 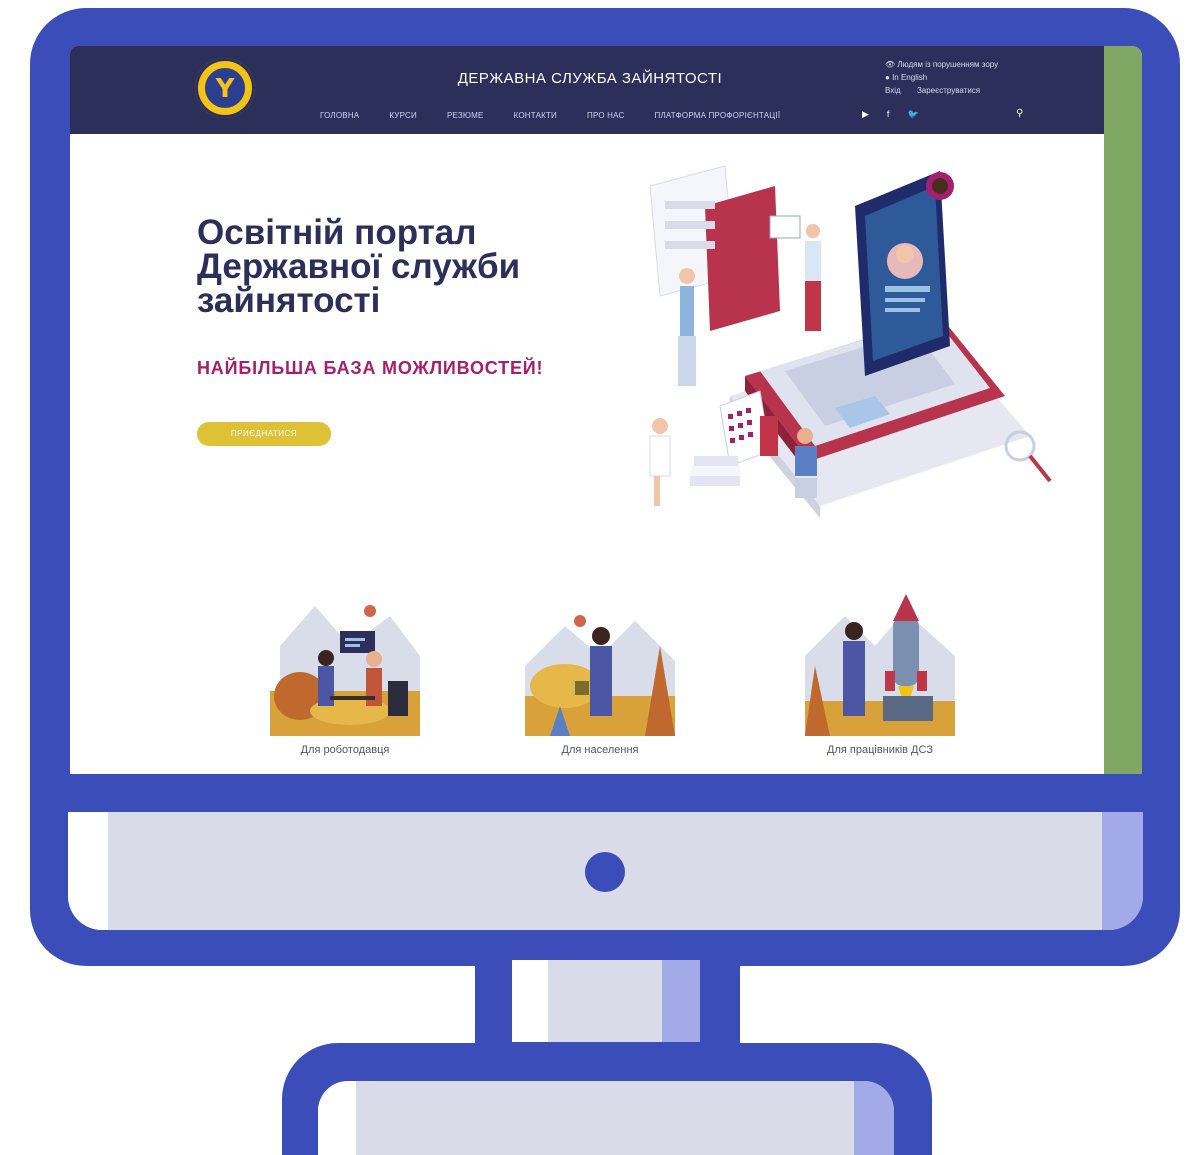 What do you see at coordinates (874, 1118) in the screenshot?
I see `monitor-base-shadow` at bounding box center [874, 1118].